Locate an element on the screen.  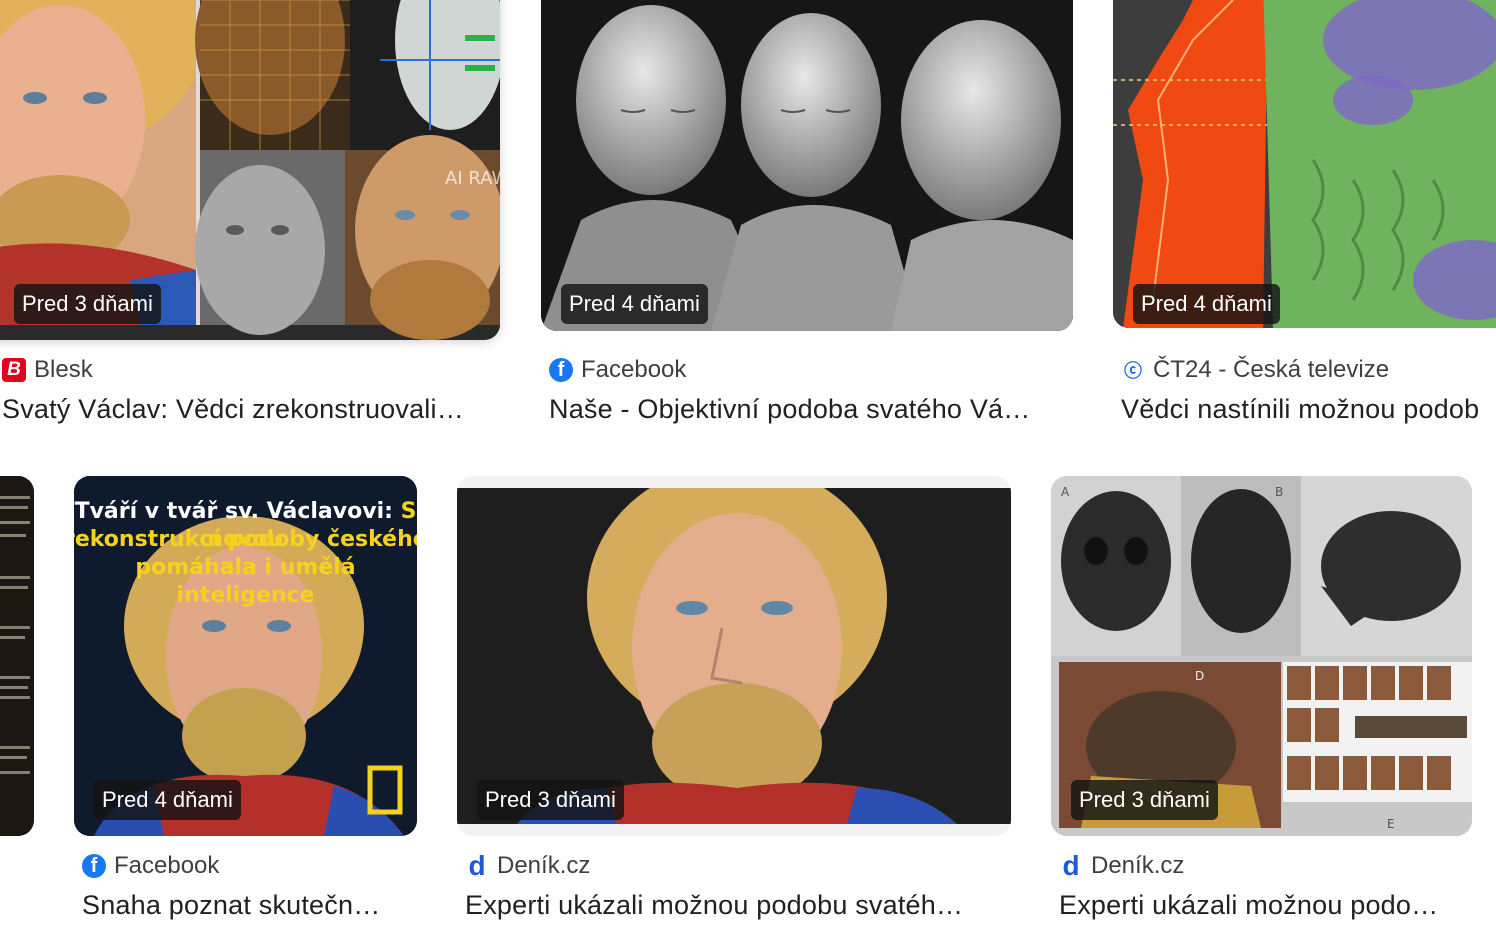
overlay-line1a: Tváří v tvář sv. Václavovi: is located at coordinates (237, 511).